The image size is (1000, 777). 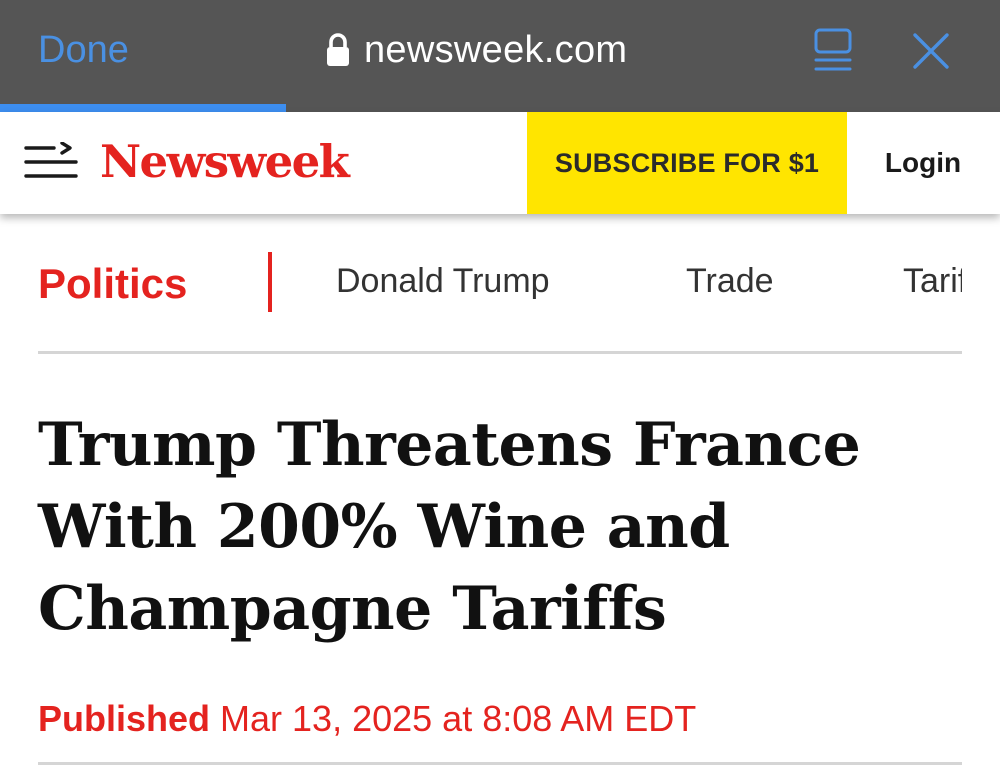 What do you see at coordinates (458, 718) in the screenshot?
I see `published-date: Mar 13, 2025 at 8:08 AM EDT` at bounding box center [458, 718].